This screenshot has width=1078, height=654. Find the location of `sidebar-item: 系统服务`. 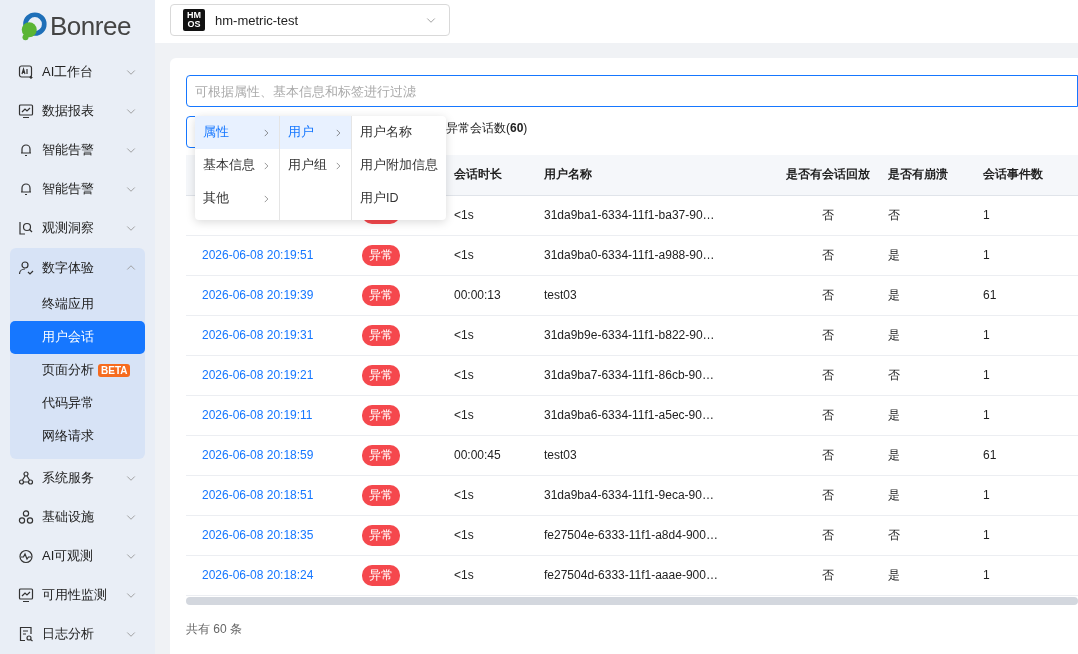

sidebar-item: 系统服务 is located at coordinates (77, 478).